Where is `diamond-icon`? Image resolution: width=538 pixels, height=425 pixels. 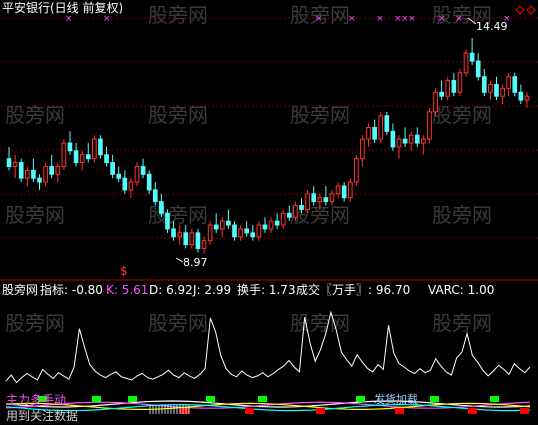
diamond-icon is located at coordinates (520, 10).